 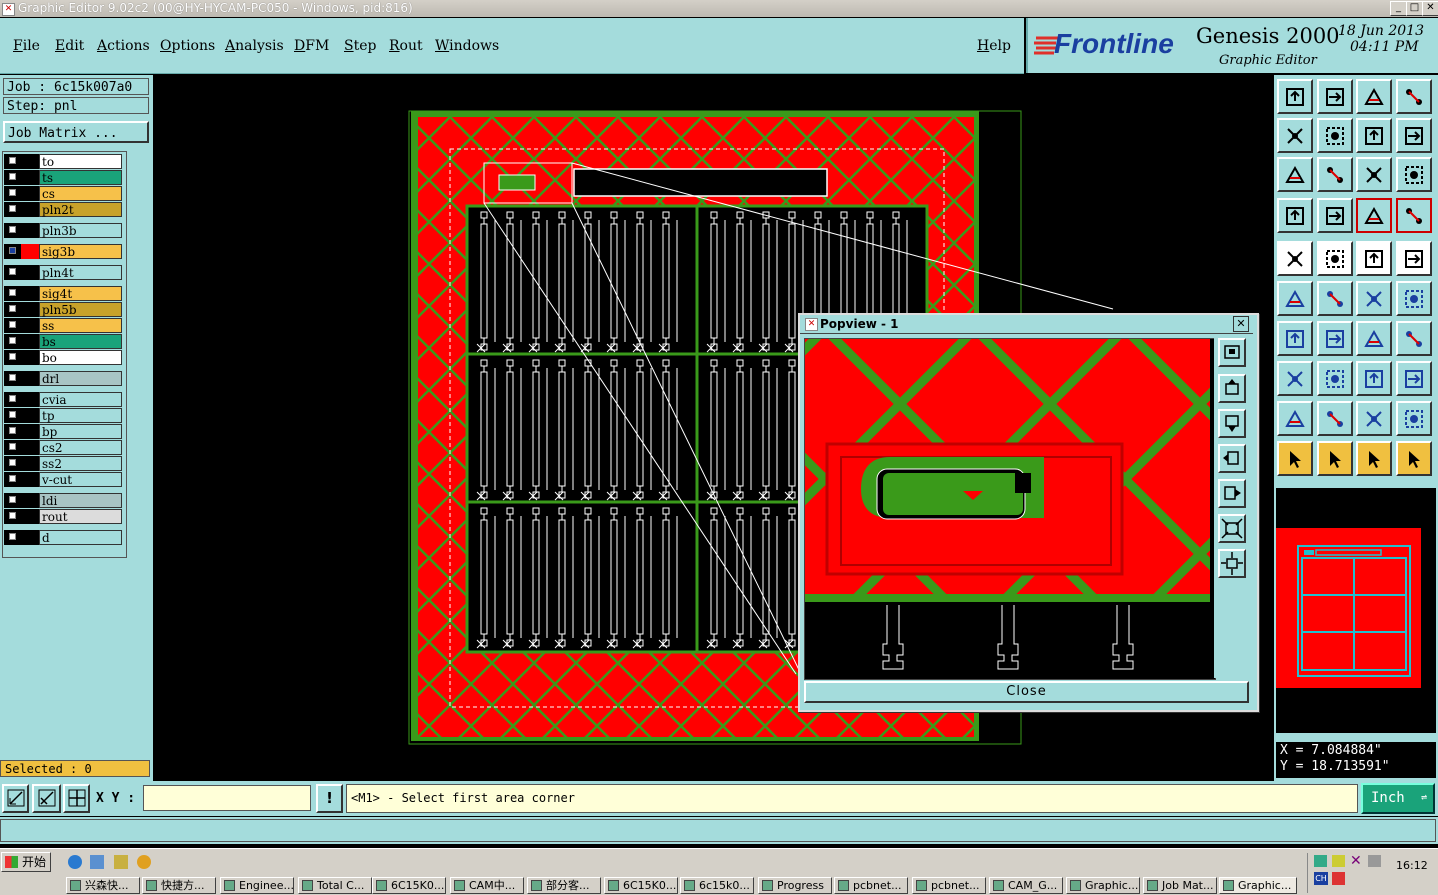 I want to click on layer-row: drl, so click(x=63, y=378).